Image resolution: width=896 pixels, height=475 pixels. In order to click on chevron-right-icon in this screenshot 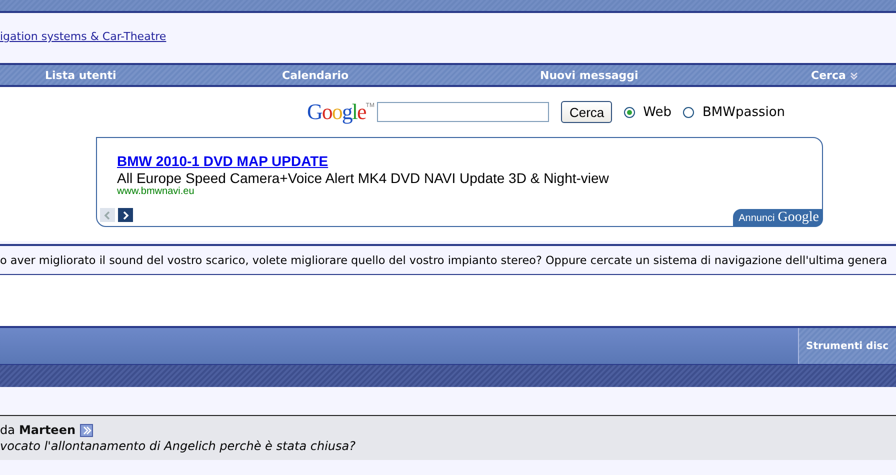, I will do `click(125, 215)`.